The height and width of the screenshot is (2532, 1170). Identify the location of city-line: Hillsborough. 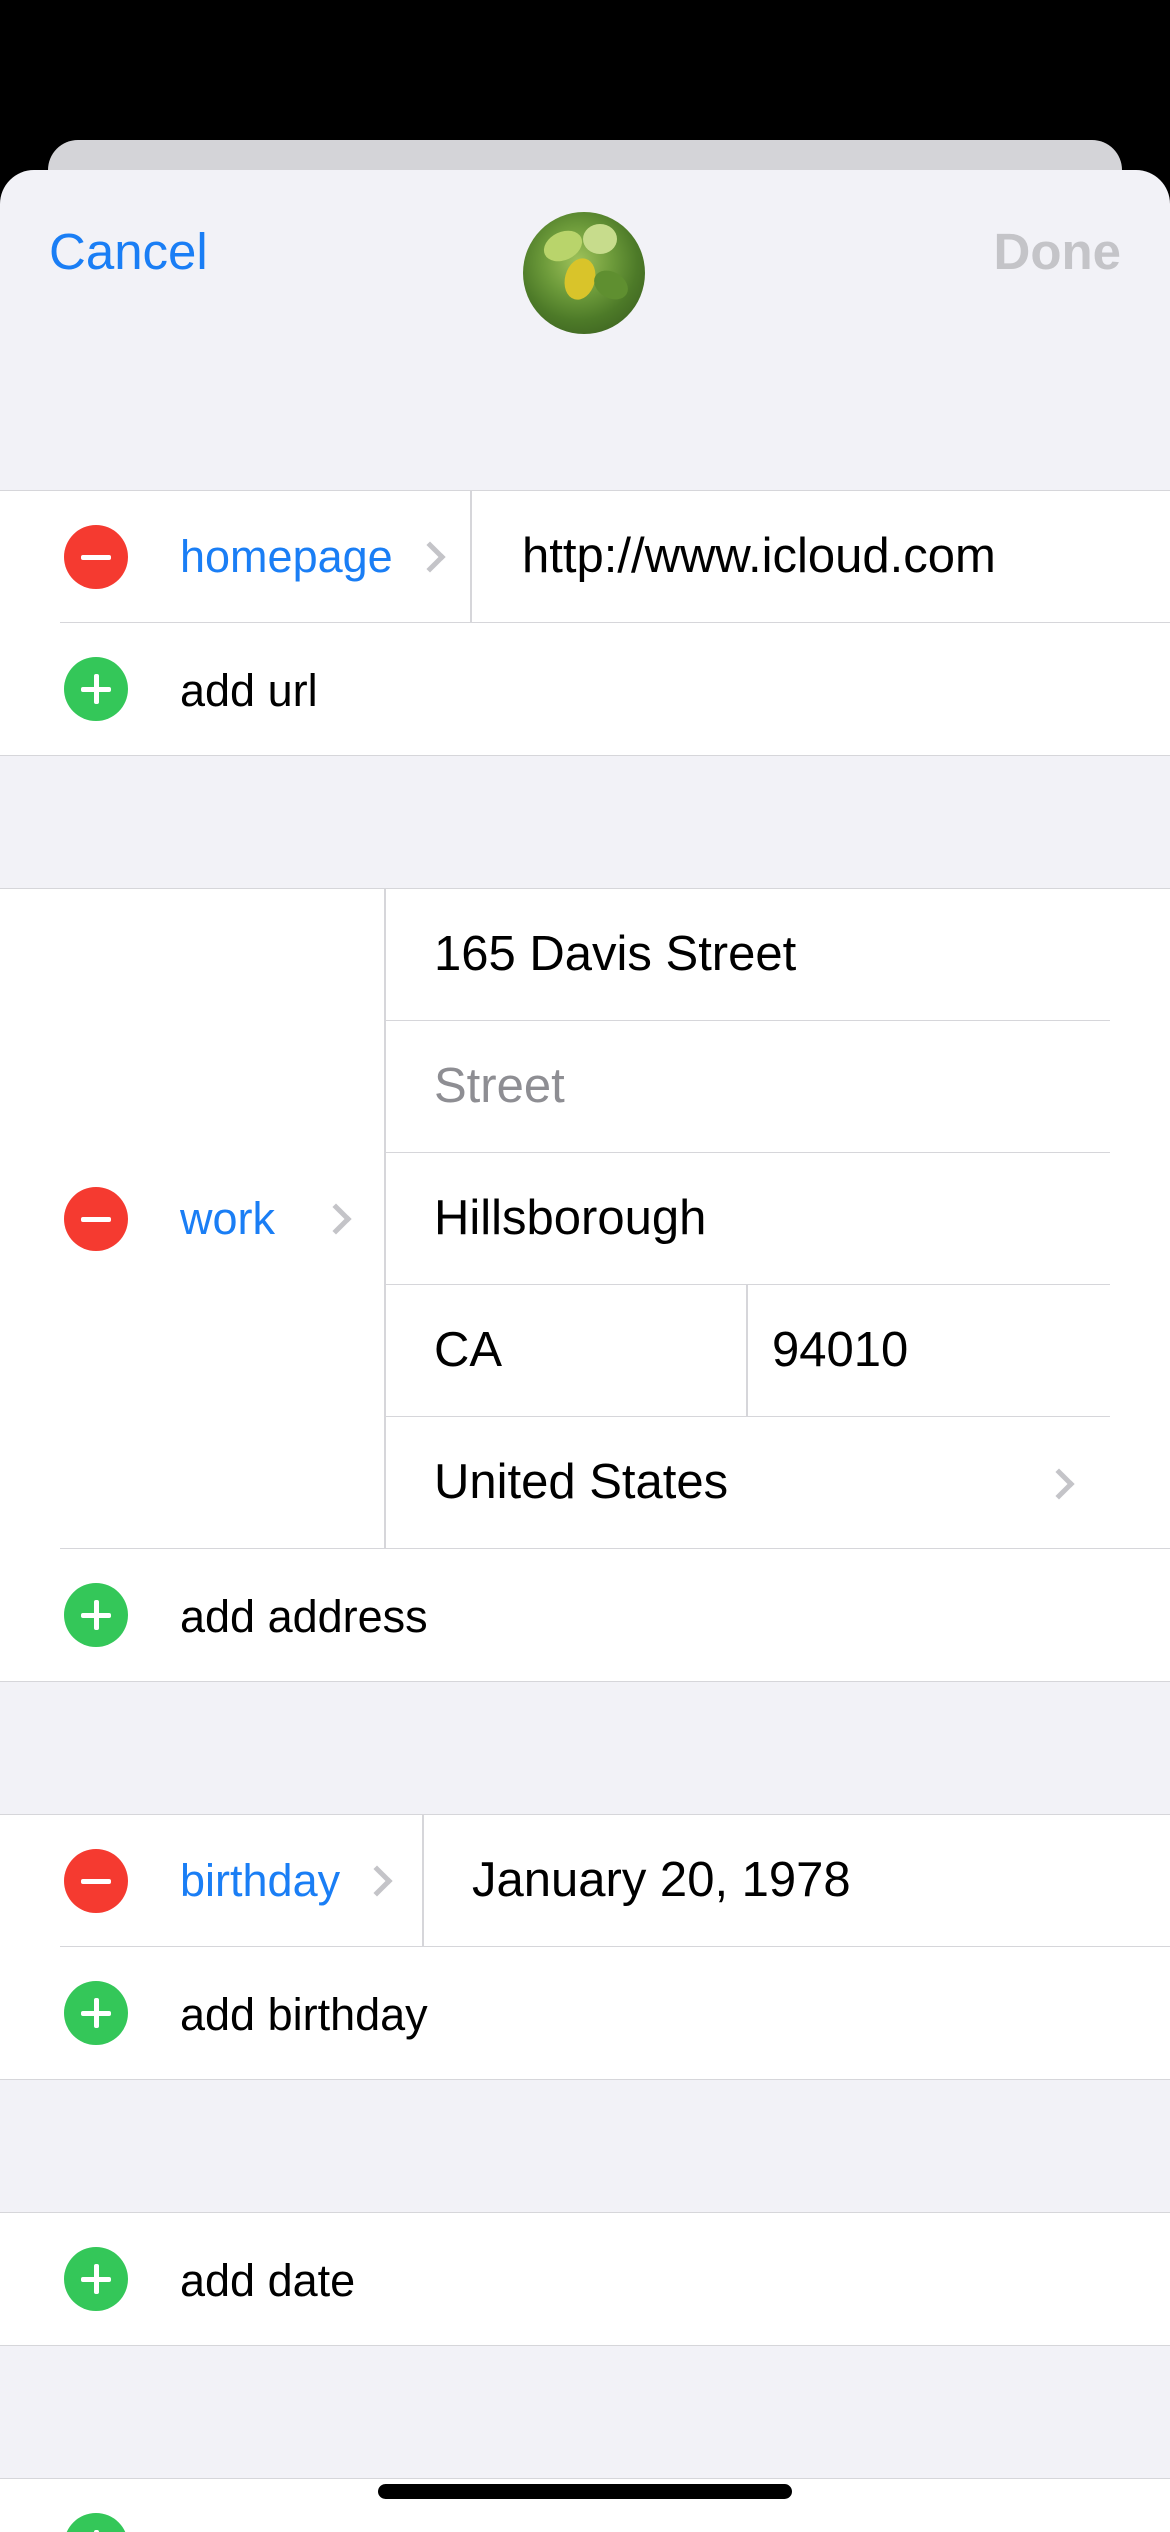
(747, 1219).